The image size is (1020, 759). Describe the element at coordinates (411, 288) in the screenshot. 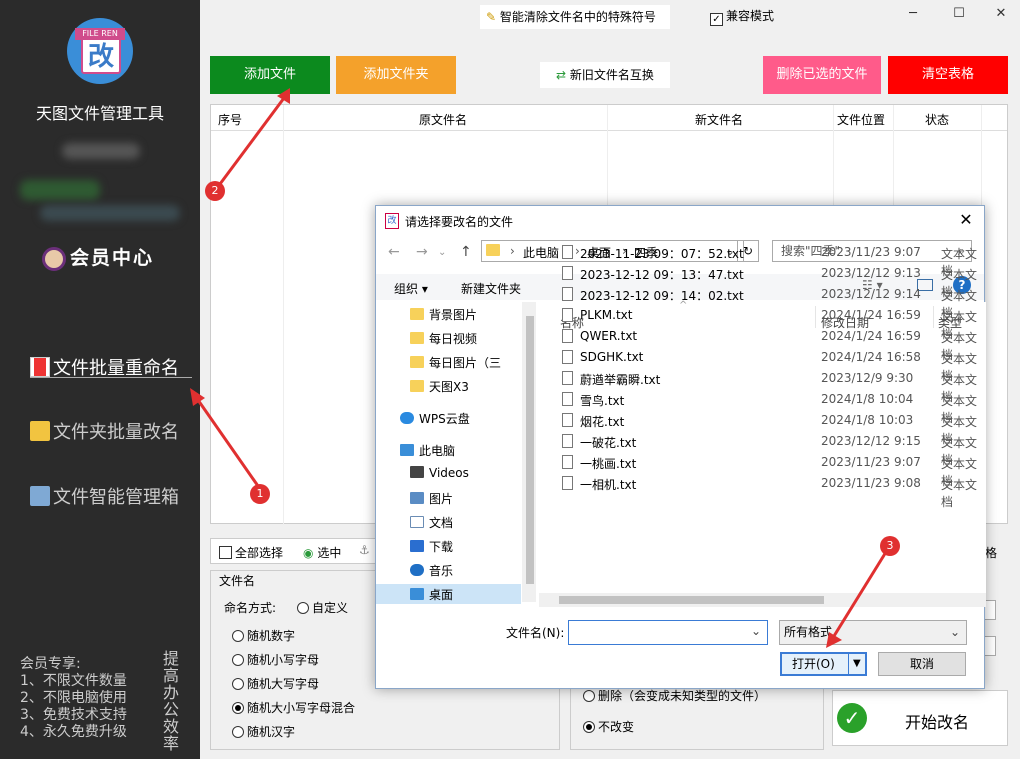

I see `organize-button: 组织 ▾` at that location.